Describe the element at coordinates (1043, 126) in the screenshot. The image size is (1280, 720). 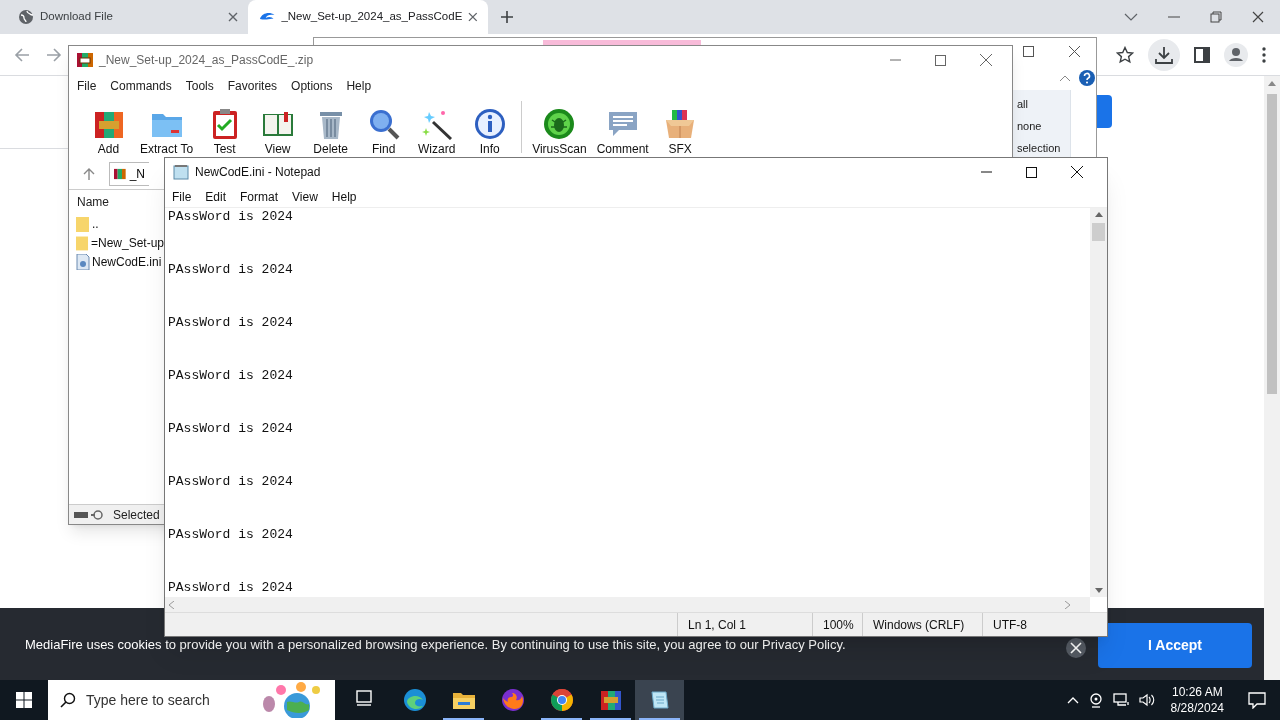
I see `list-item: none` at that location.